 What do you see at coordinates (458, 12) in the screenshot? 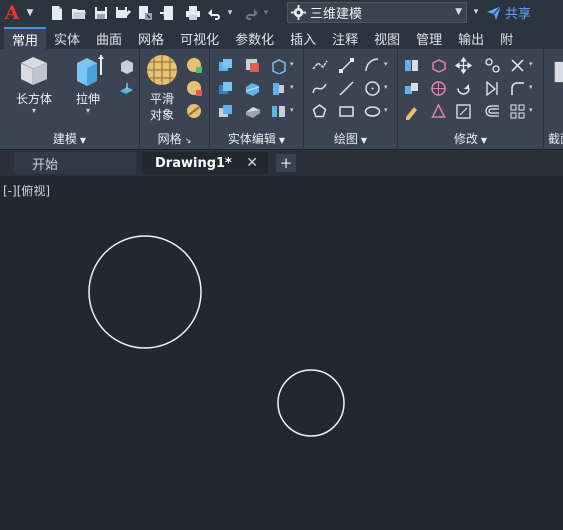
I see `chevron-down-icon: ▼` at bounding box center [458, 12].